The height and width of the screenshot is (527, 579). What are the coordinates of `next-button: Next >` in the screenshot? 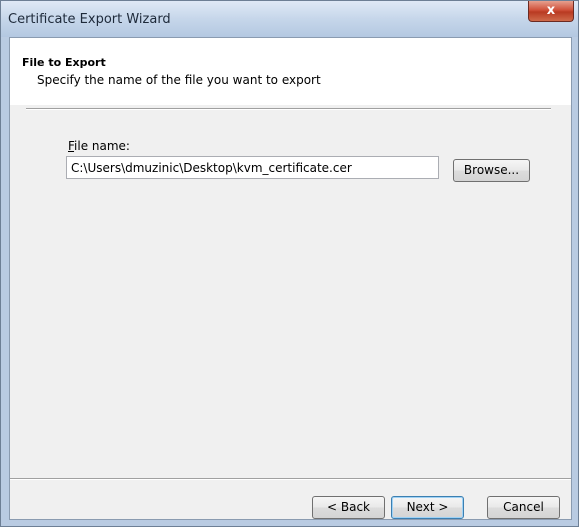 It's located at (427, 507).